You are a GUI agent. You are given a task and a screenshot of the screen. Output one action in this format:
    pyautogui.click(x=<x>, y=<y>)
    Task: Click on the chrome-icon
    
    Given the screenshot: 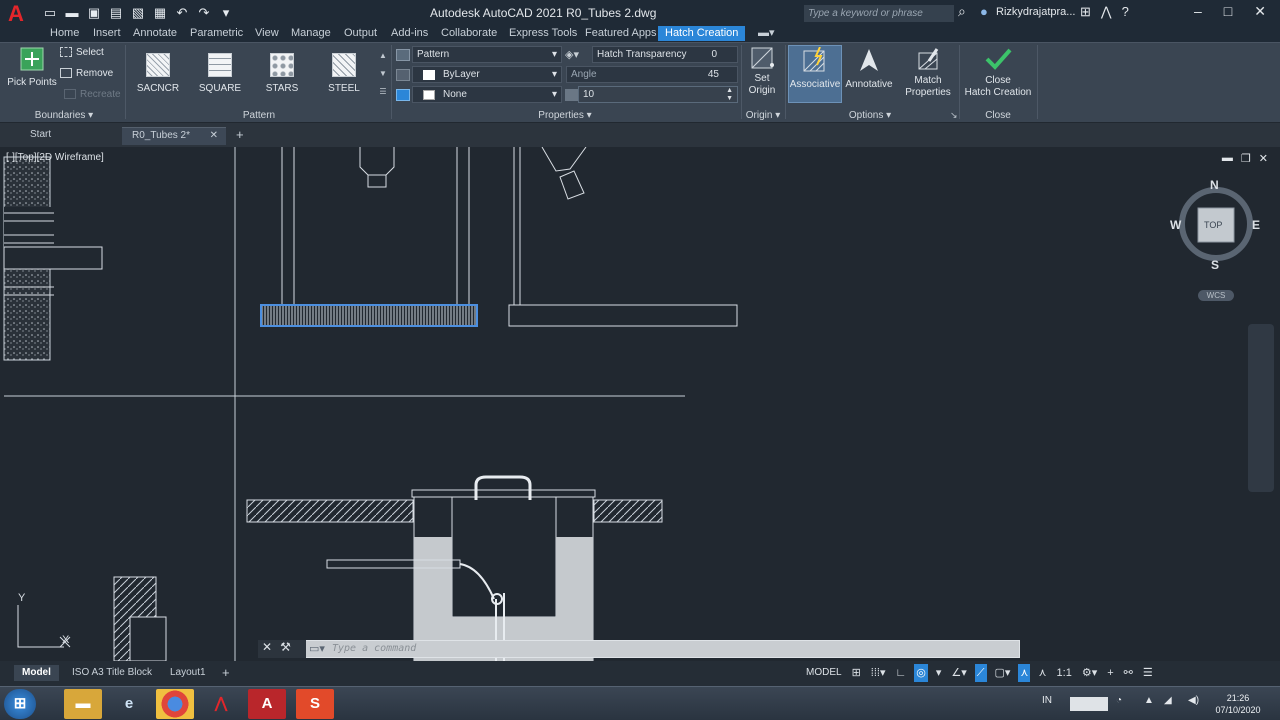 What is the action you would take?
    pyautogui.click(x=175, y=704)
    